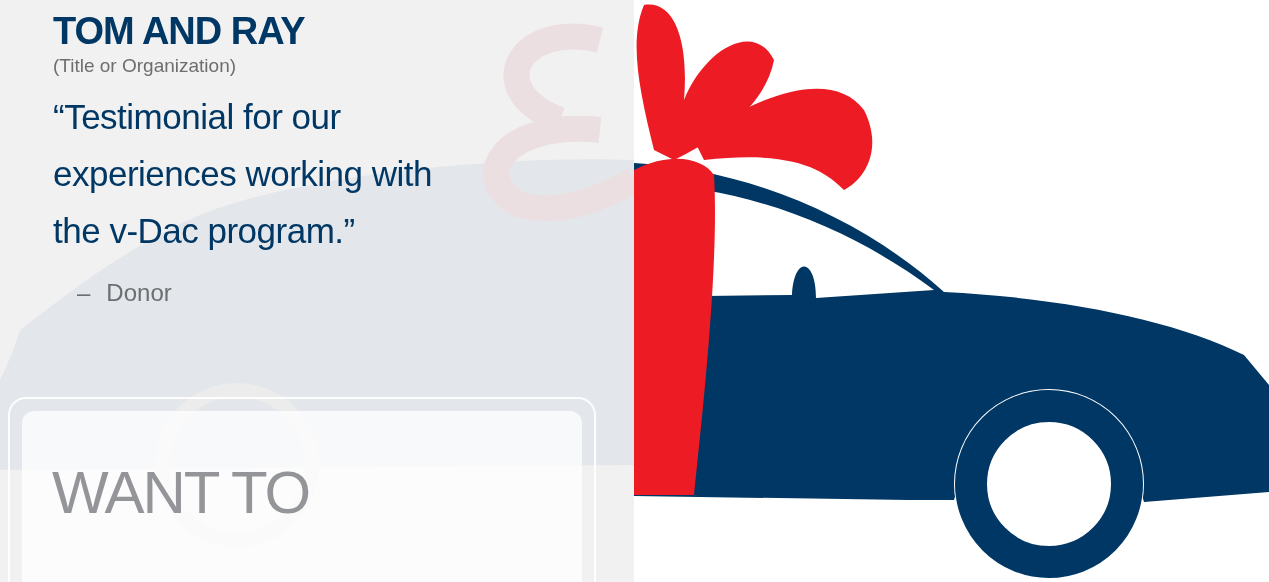 The width and height of the screenshot is (1269, 582). What do you see at coordinates (179, 31) in the screenshot?
I see `testimonial-name: TOM AND RAY` at bounding box center [179, 31].